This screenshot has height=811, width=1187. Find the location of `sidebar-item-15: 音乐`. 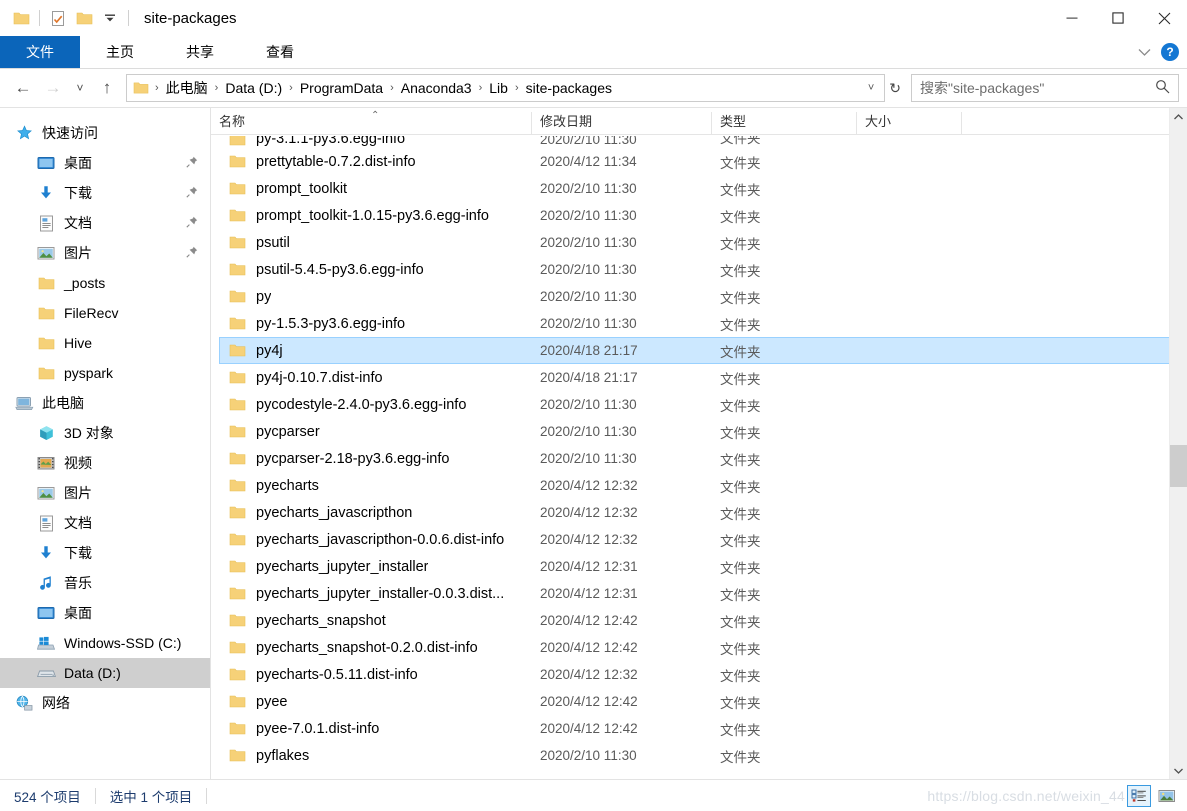

sidebar-item-15: 音乐 is located at coordinates (105, 583).